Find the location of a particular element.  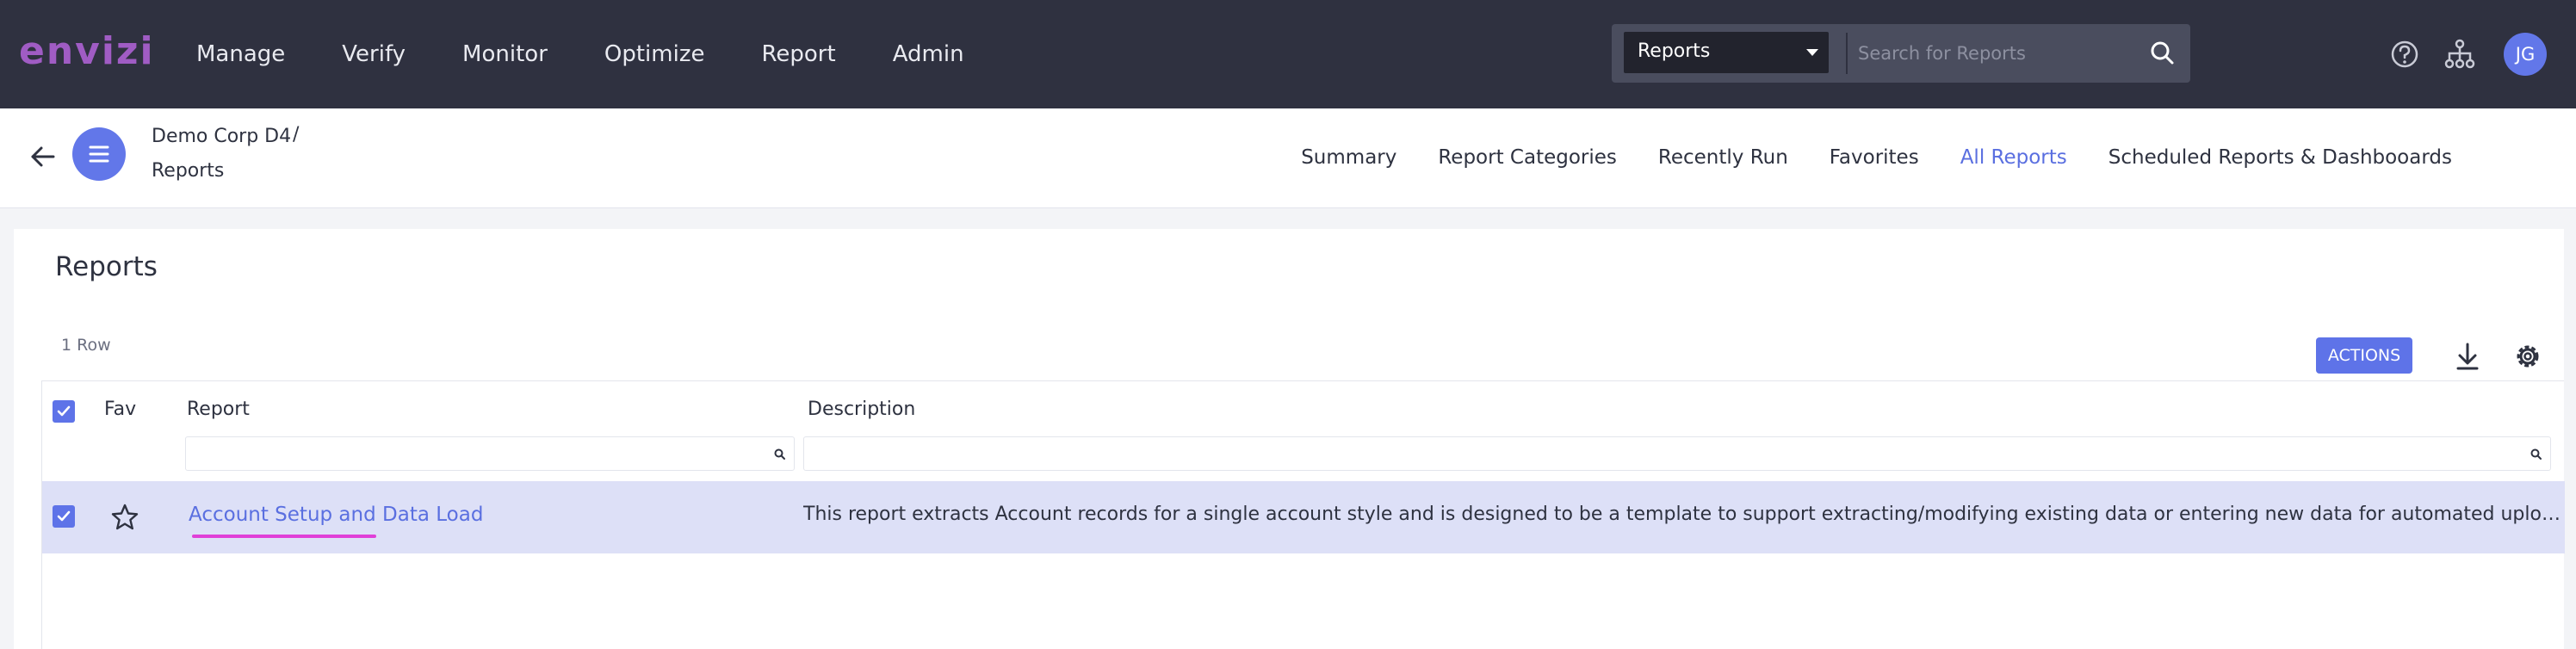

tab-recently-run: Recently Run is located at coordinates (1723, 157).